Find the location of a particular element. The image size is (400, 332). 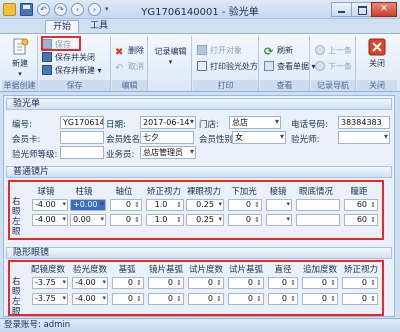

col-cyl: 柱镜 is located at coordinates (84, 192).